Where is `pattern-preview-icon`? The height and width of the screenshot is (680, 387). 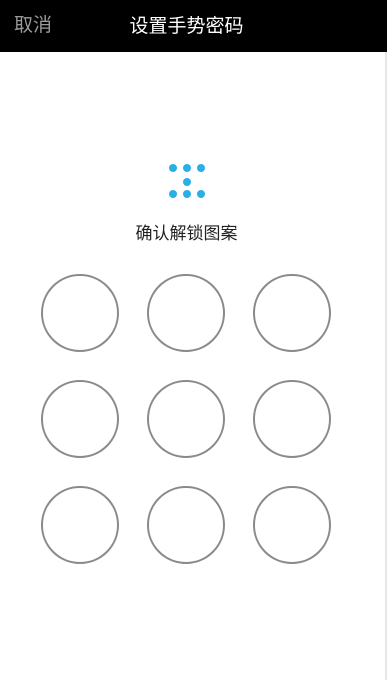 pattern-preview-icon is located at coordinates (187, 181).